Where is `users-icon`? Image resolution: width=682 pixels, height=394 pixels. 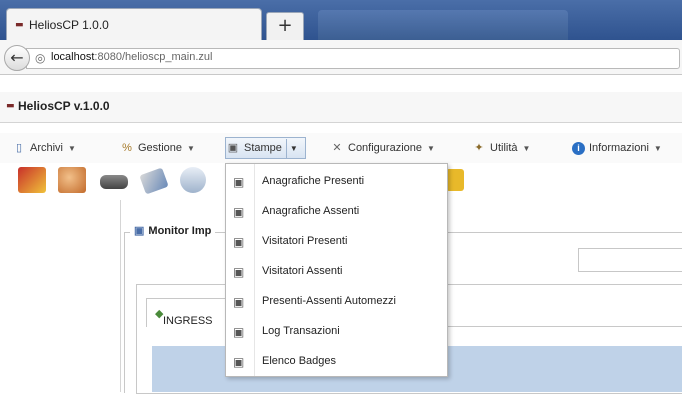
users-icon is located at coordinates (72, 180).